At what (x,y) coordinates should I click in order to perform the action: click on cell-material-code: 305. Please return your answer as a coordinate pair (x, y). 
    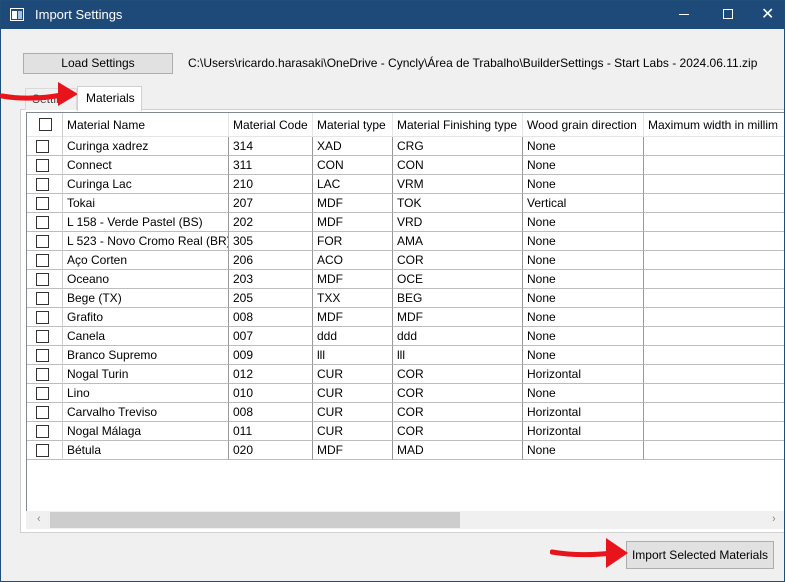
    Looking at the image, I should click on (271, 241).